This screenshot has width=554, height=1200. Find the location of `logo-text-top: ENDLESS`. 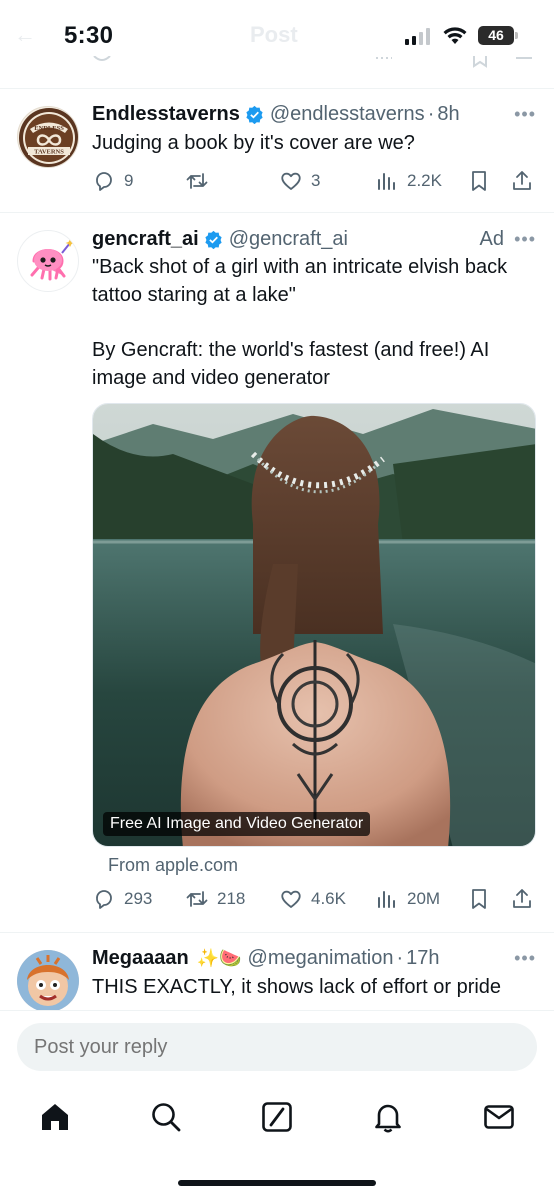

logo-text-top: ENDLESS is located at coordinates (49, 128).